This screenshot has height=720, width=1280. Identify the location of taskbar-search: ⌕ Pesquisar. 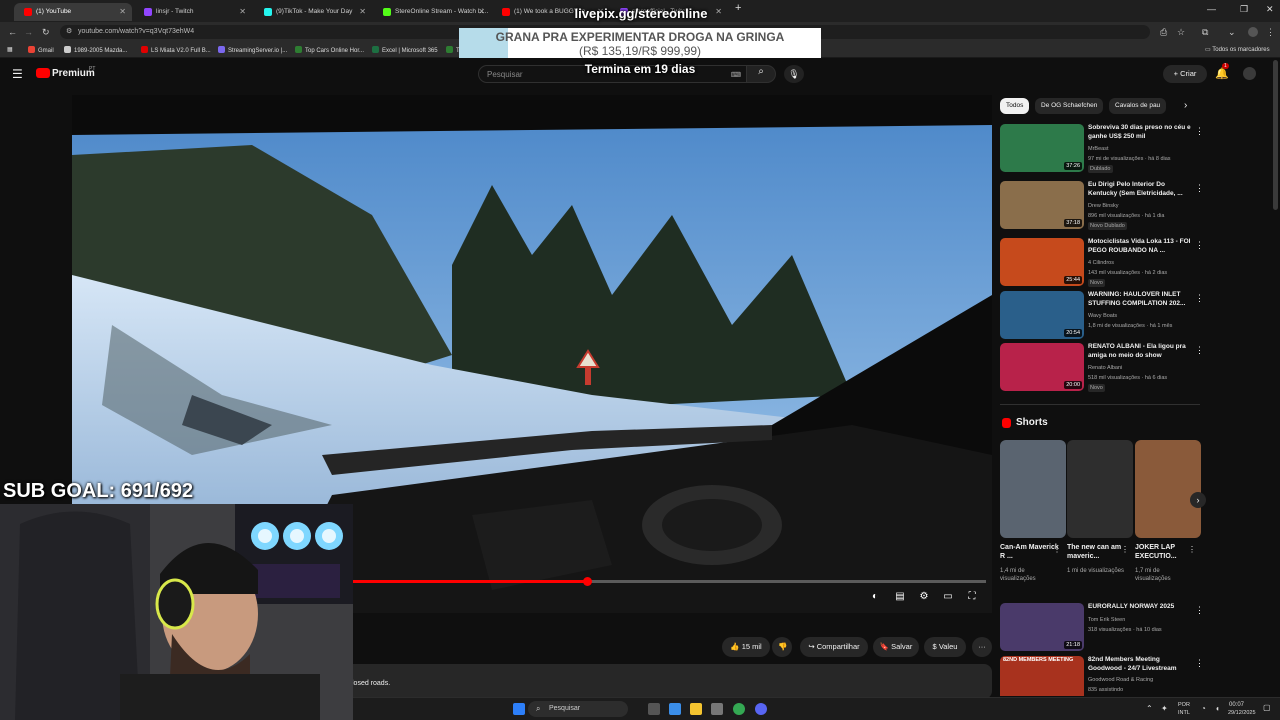
(578, 709).